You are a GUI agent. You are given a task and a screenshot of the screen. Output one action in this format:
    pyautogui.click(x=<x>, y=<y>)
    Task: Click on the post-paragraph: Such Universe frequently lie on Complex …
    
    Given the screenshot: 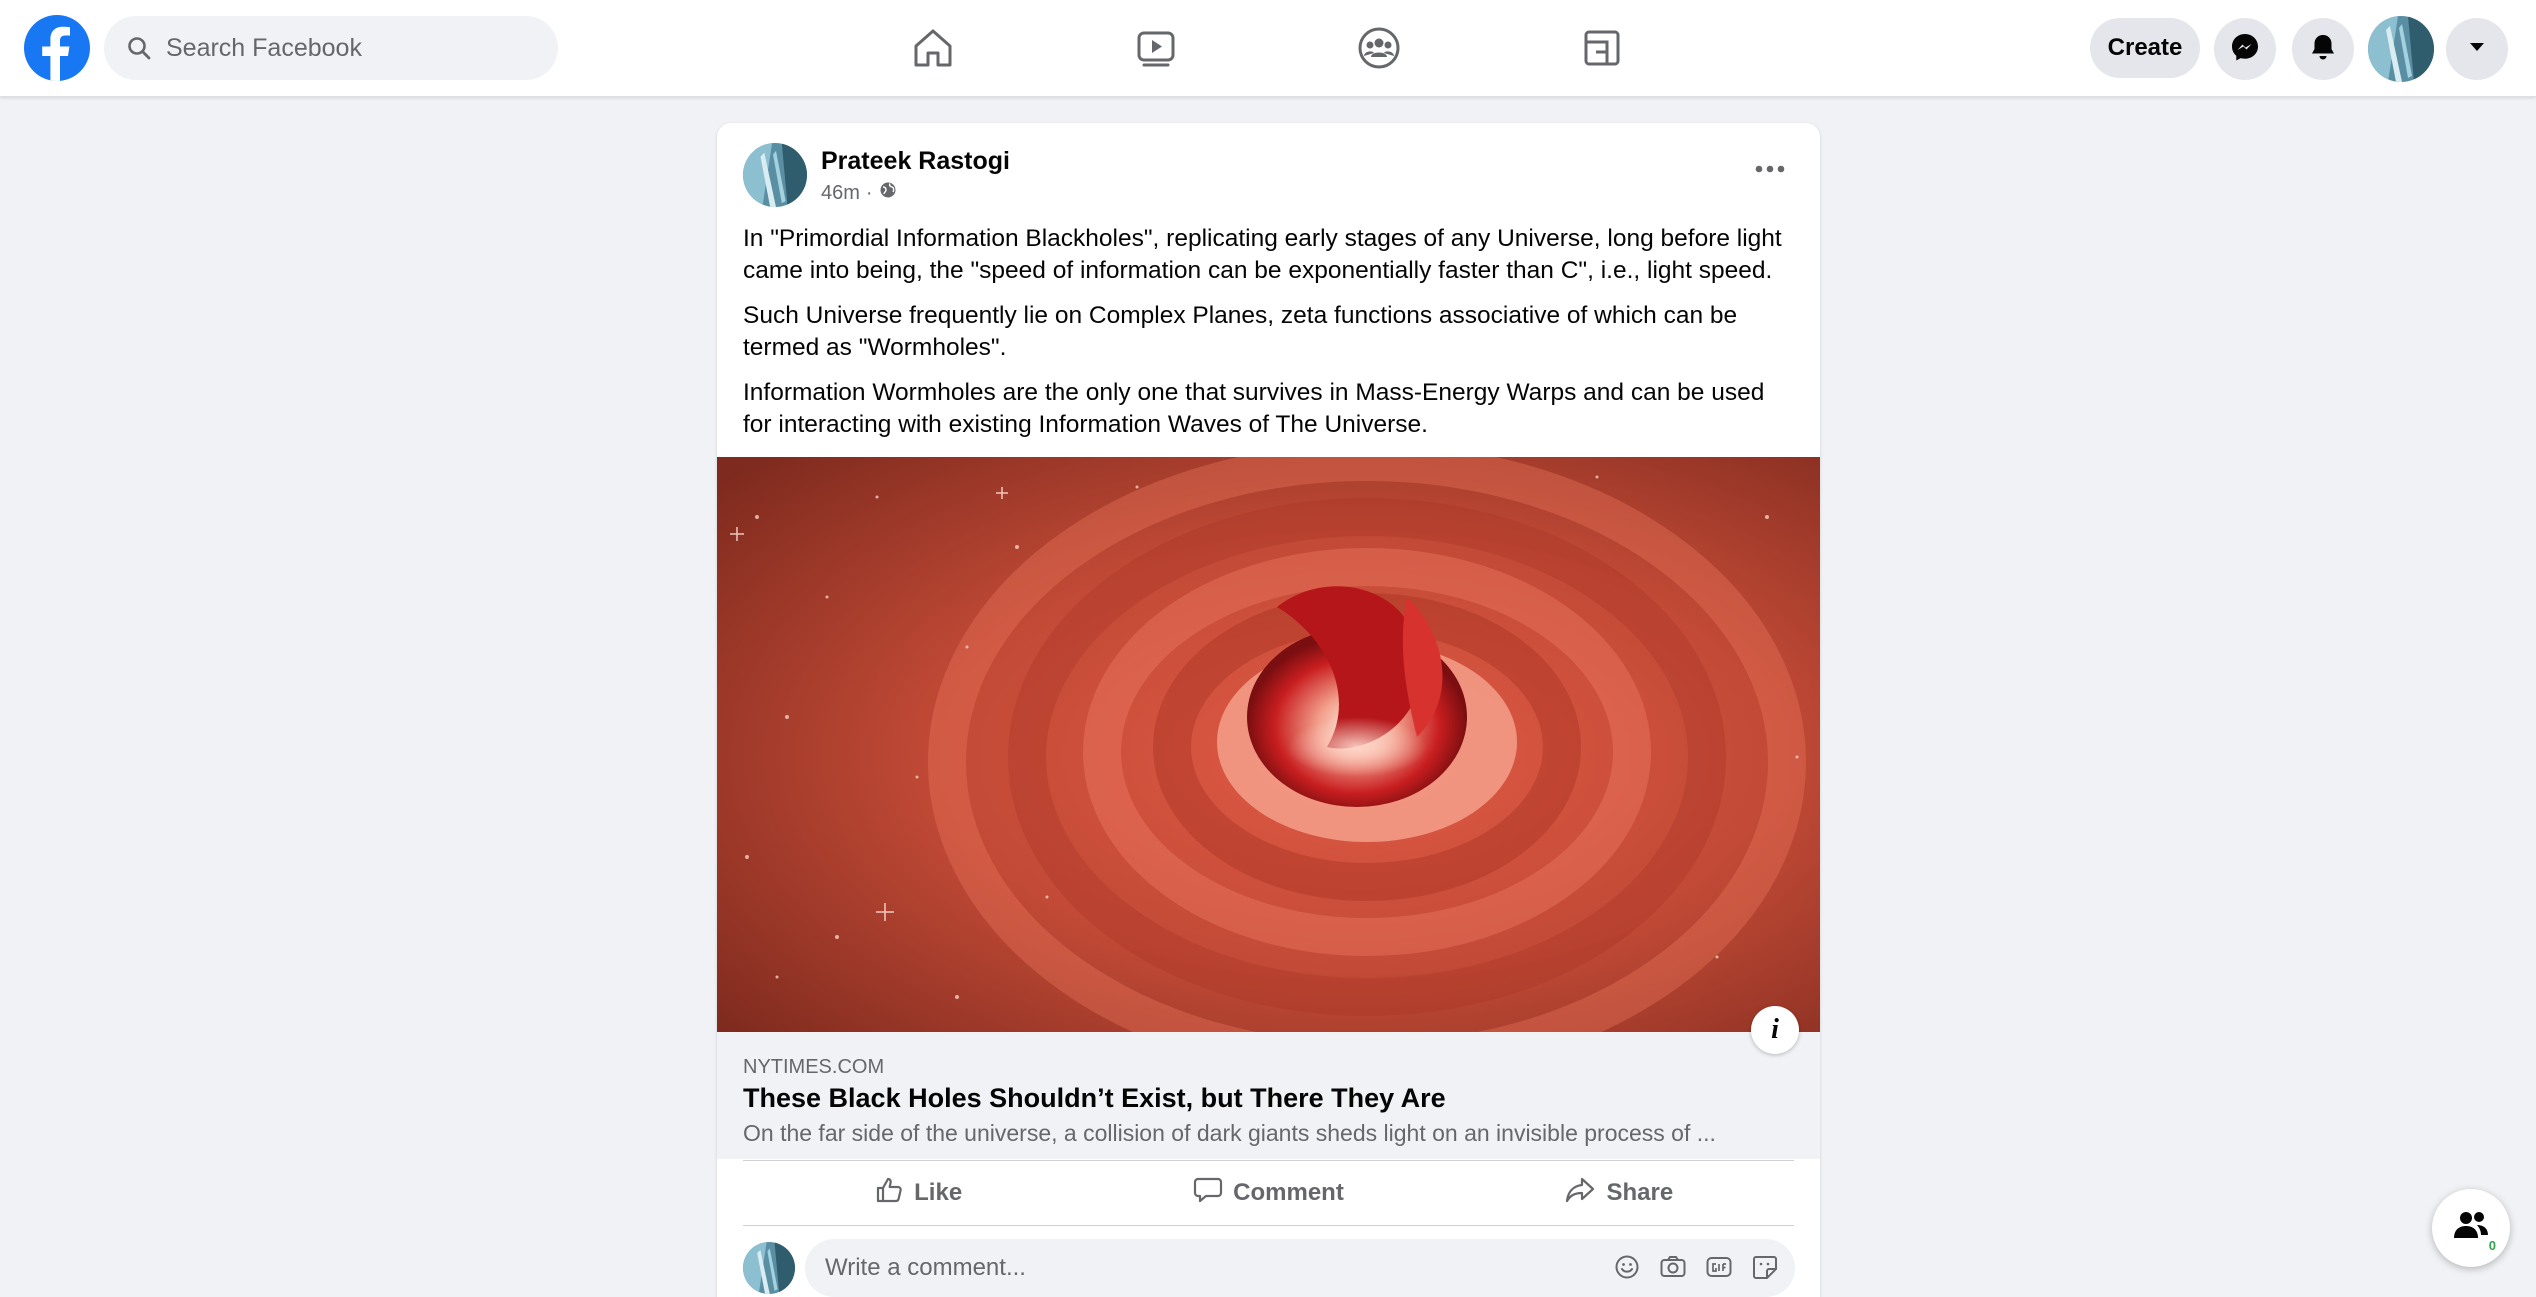 What is the action you would take?
    pyautogui.click(x=1240, y=331)
    